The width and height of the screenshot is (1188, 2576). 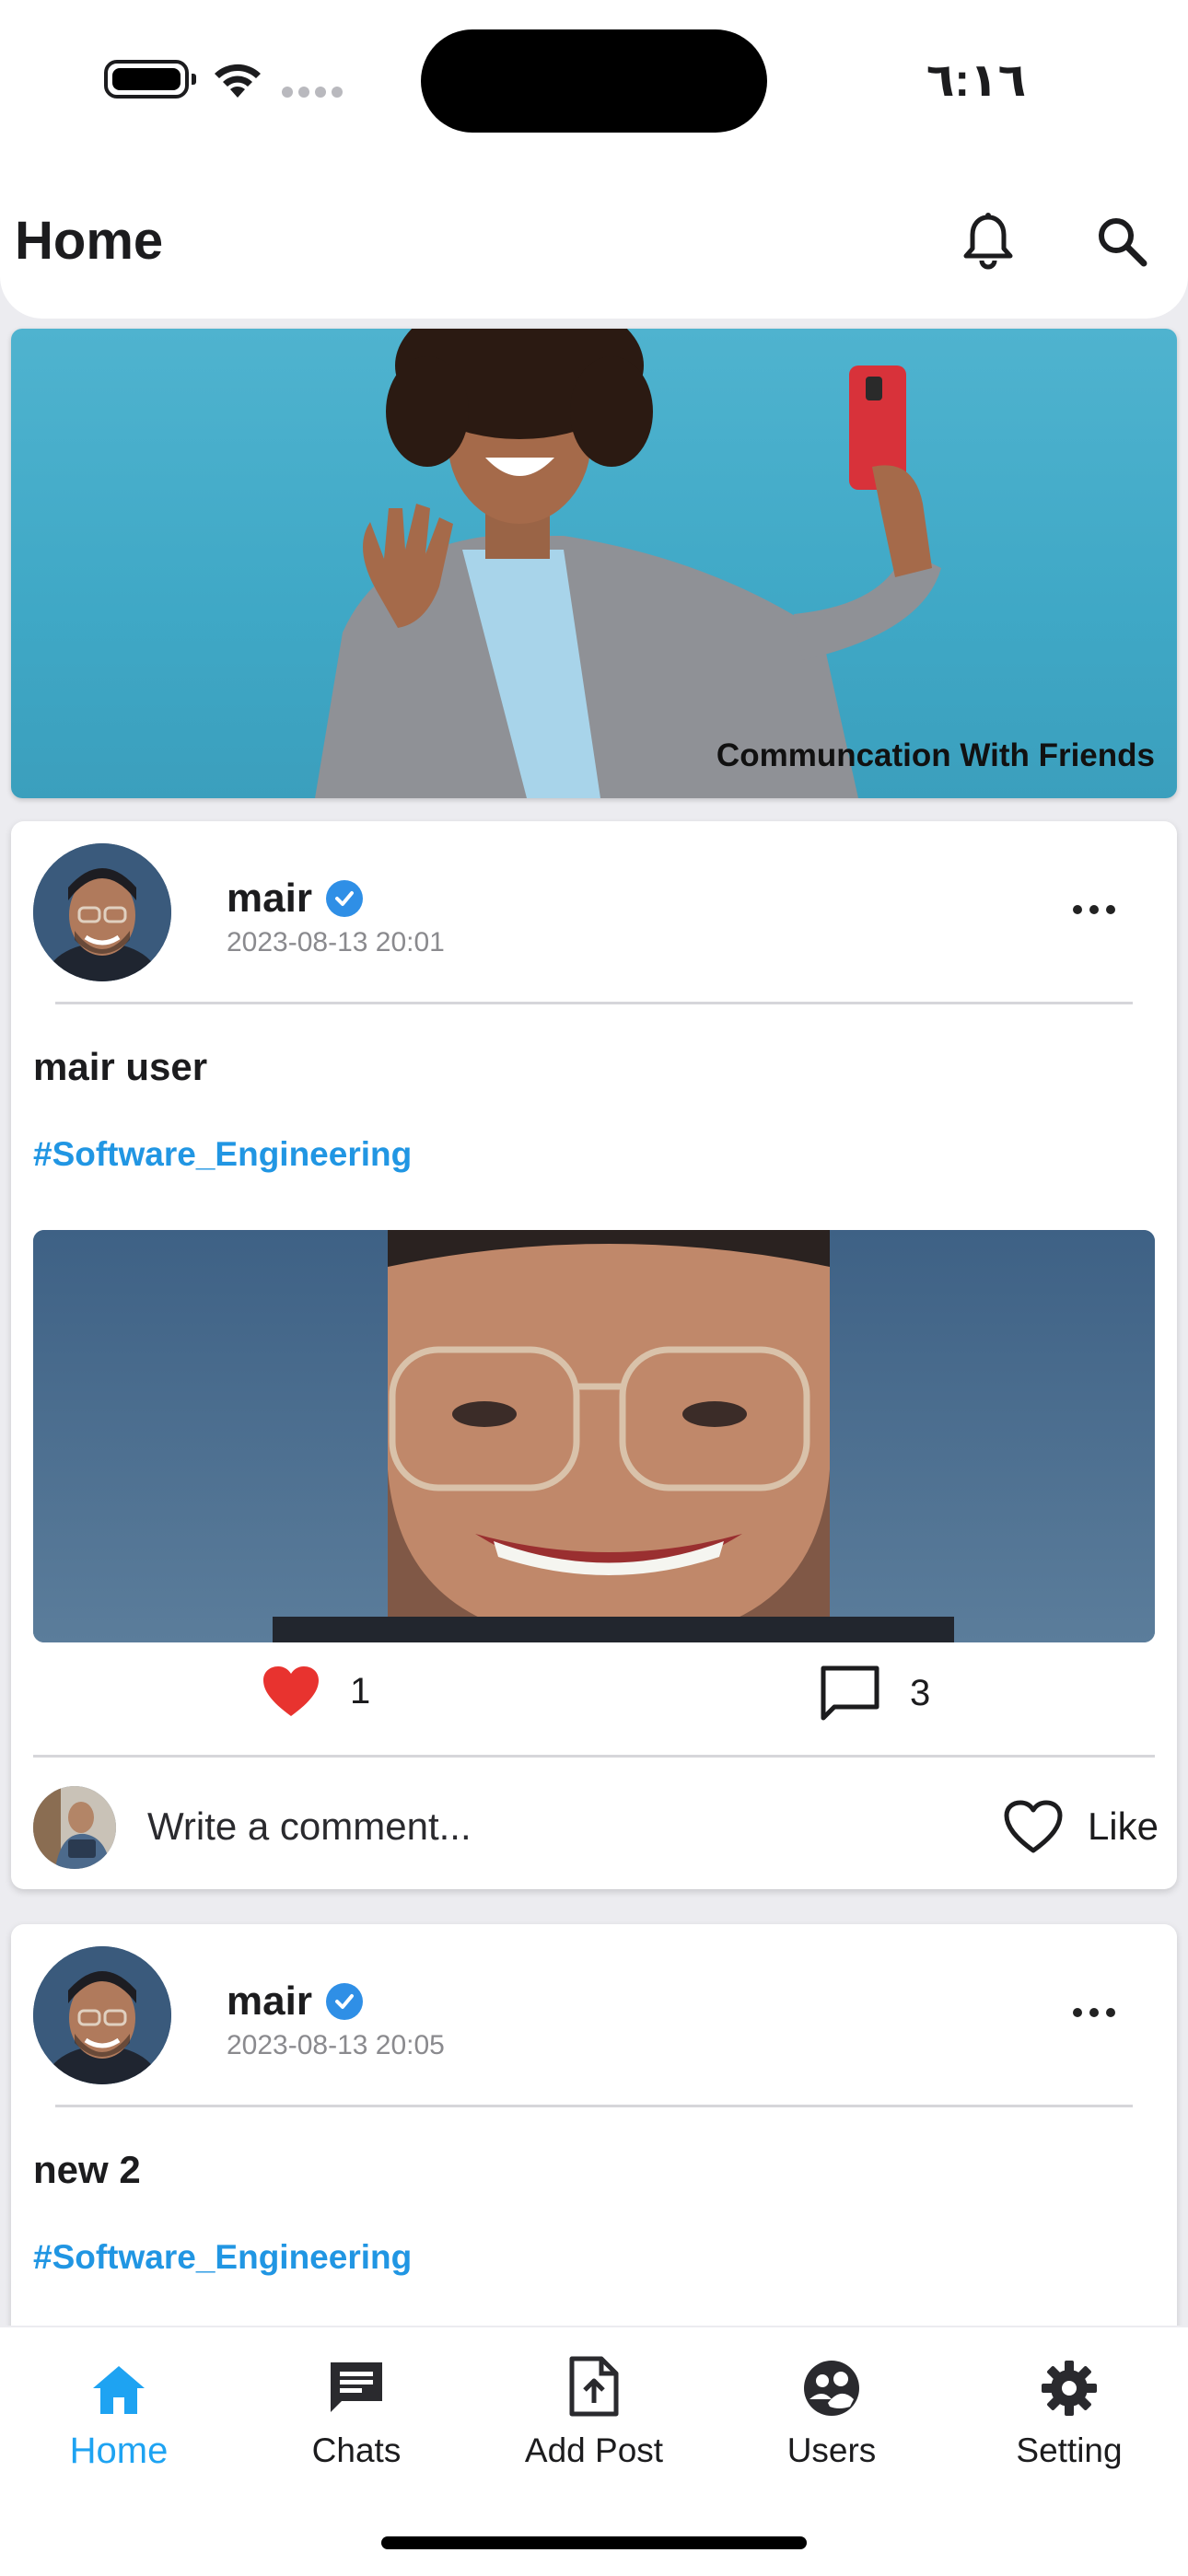 I want to click on battery-icon, so click(x=150, y=79).